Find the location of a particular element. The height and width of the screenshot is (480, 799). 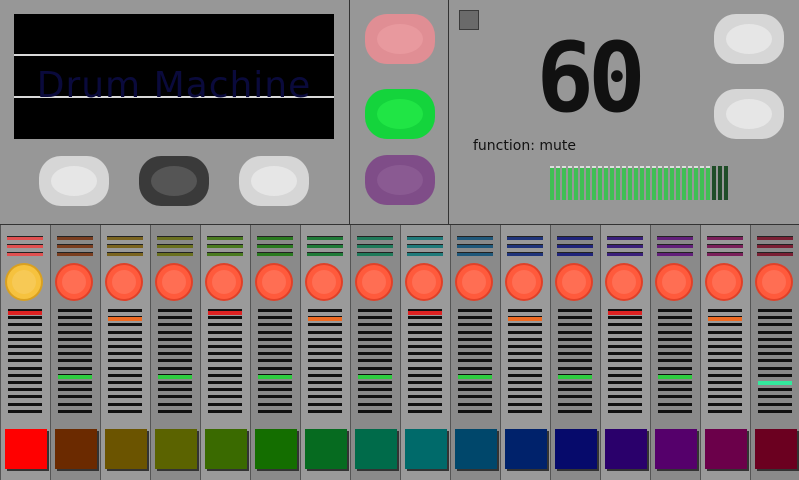

middle-panel is located at coordinates (399, 112).